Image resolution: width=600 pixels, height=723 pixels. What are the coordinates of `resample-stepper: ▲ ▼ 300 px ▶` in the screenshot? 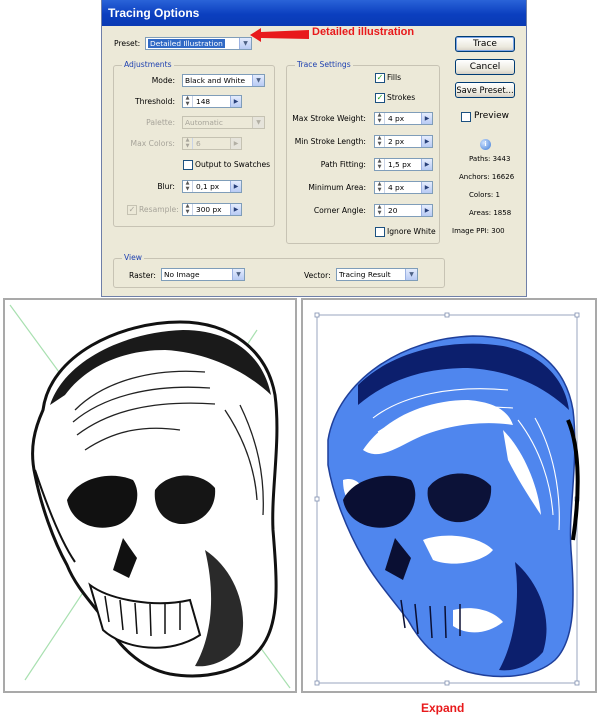 It's located at (212, 209).